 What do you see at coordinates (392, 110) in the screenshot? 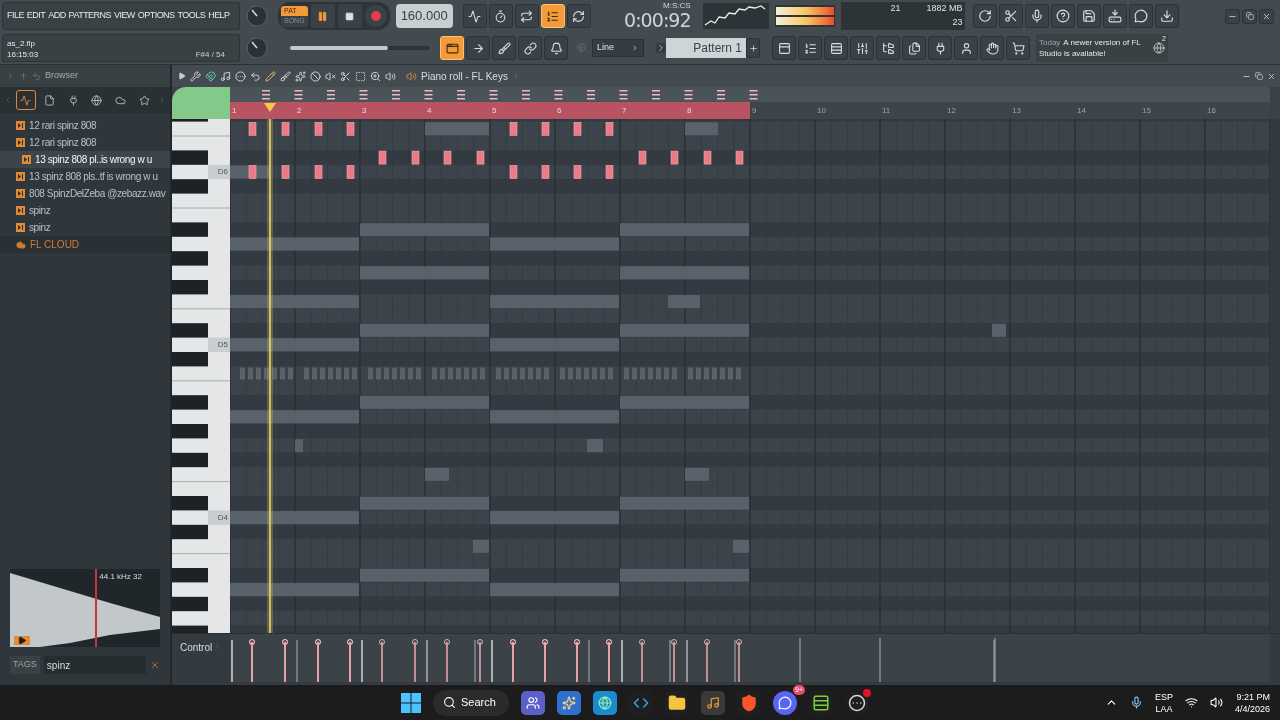
I see `bar-number: 3` at bounding box center [392, 110].